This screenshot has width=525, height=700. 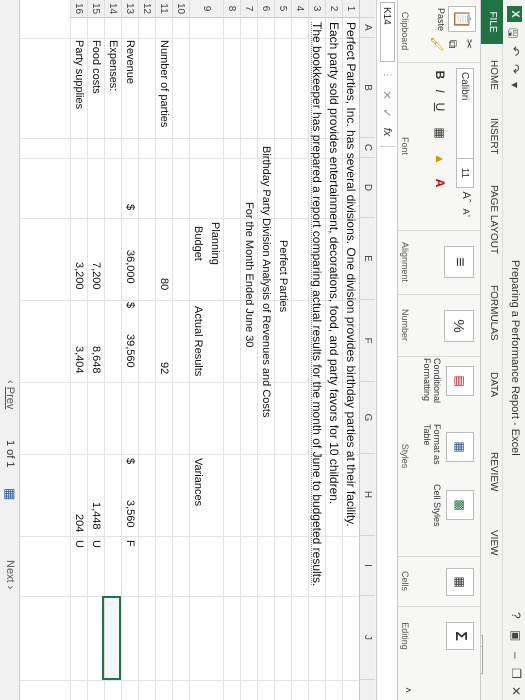 I want to click on name-box: K14, so click(x=387, y=32).